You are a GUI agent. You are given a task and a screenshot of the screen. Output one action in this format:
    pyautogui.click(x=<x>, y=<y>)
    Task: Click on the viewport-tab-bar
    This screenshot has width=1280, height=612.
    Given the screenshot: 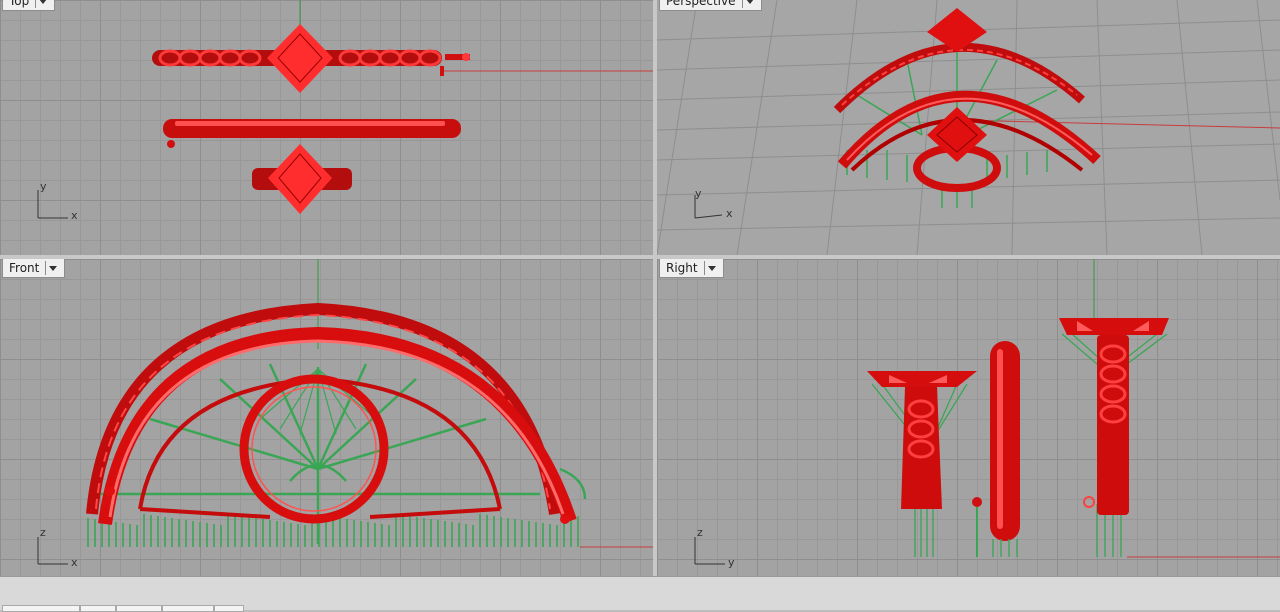 What is the action you would take?
    pyautogui.click(x=640, y=594)
    